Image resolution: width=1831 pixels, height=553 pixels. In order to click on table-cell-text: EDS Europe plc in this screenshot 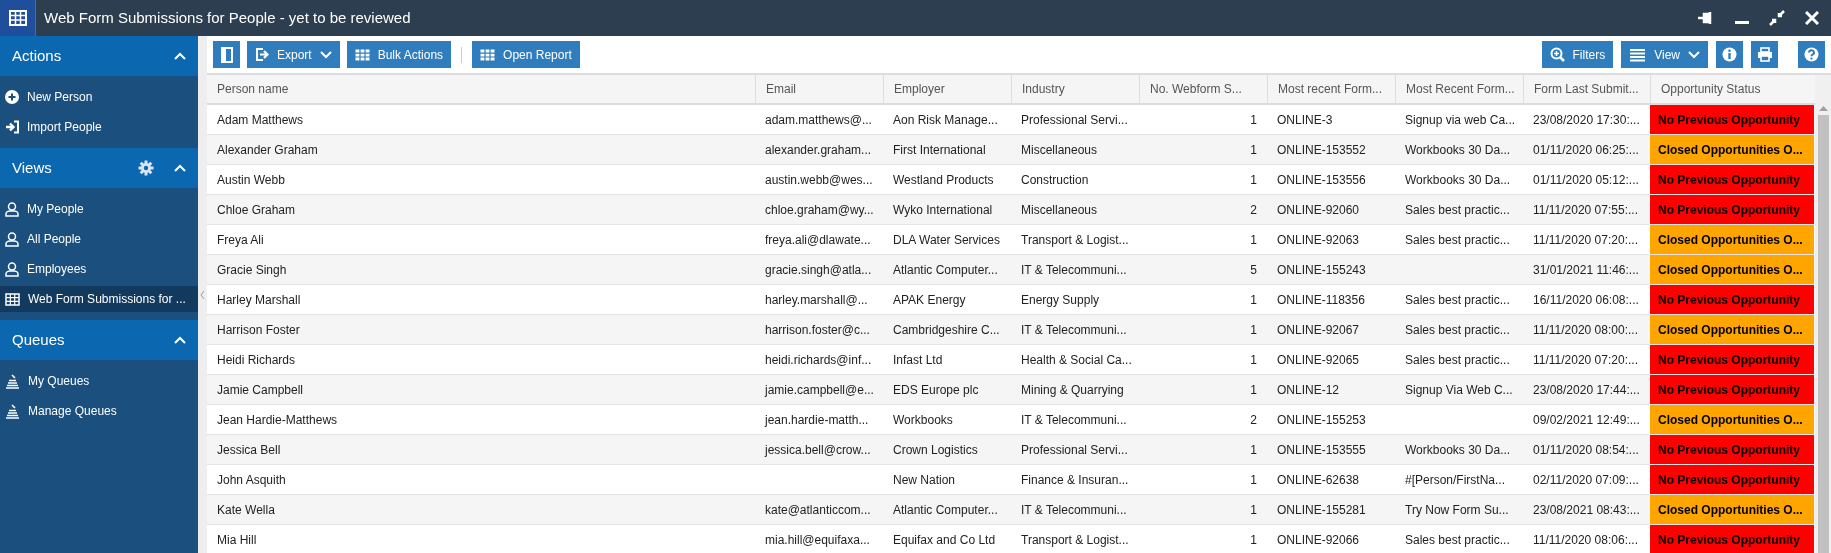, I will do `click(936, 390)`.